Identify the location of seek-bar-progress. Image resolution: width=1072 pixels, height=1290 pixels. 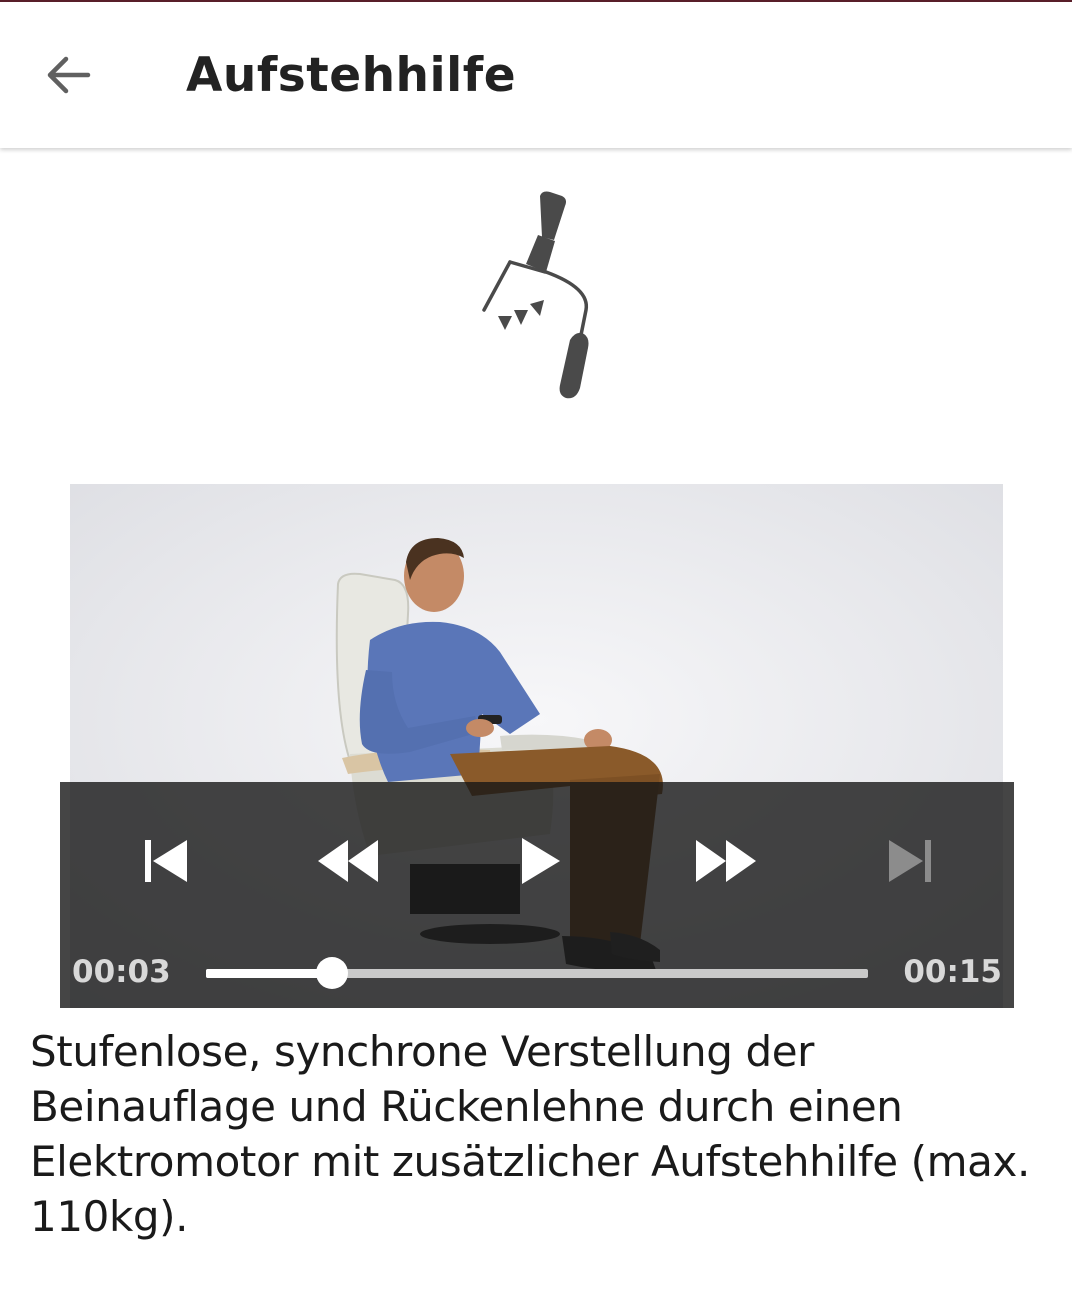
(269, 973).